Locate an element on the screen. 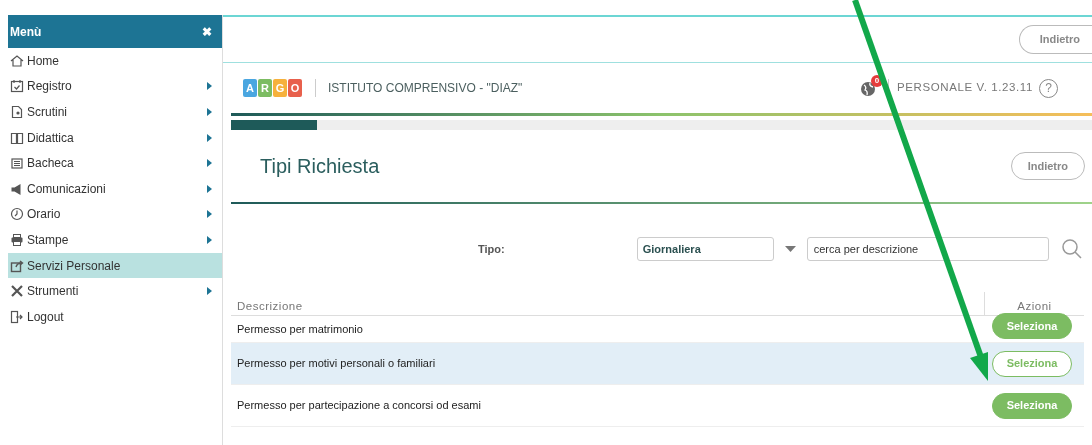  megaphone-icon is located at coordinates (17, 188).